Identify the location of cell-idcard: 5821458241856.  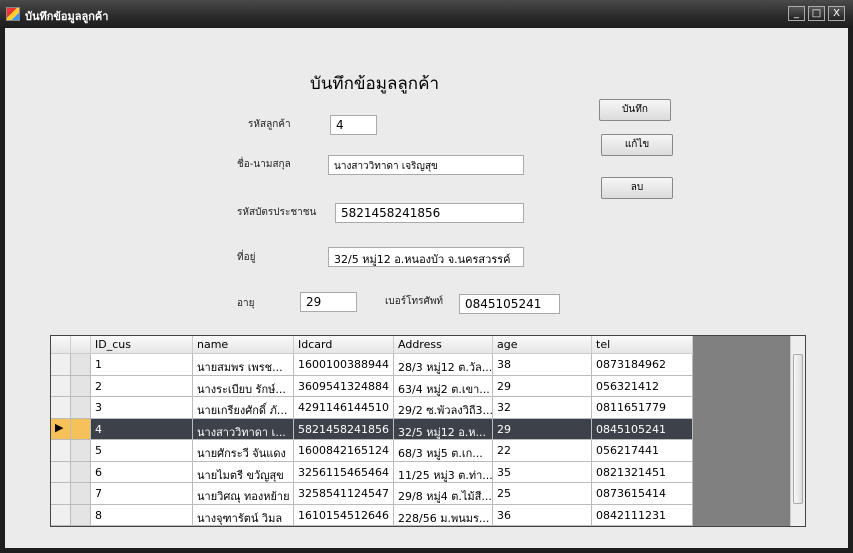
(344, 429).